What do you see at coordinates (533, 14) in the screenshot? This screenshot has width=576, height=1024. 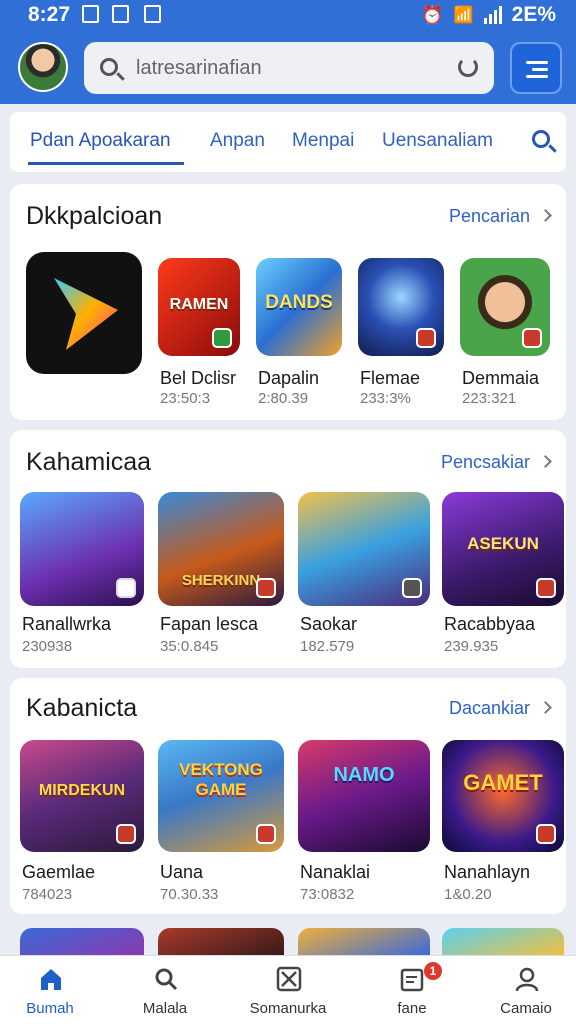 I see `battery-text: 2E%` at bounding box center [533, 14].